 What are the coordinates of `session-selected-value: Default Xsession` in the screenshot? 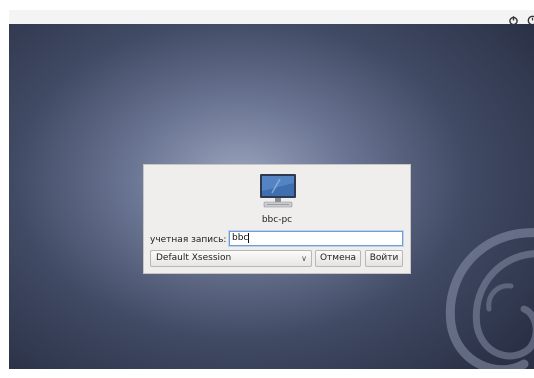 It's located at (194, 258).